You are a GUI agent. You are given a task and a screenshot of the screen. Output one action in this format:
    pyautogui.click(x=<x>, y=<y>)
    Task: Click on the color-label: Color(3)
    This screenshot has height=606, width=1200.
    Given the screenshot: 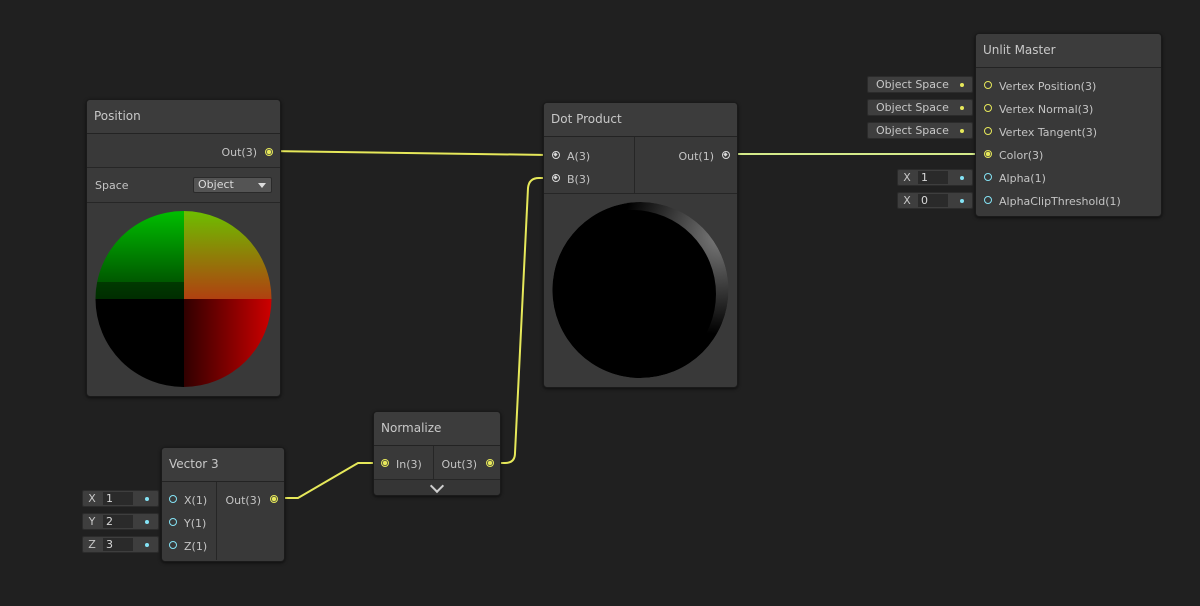 What is the action you would take?
    pyautogui.click(x=1021, y=155)
    